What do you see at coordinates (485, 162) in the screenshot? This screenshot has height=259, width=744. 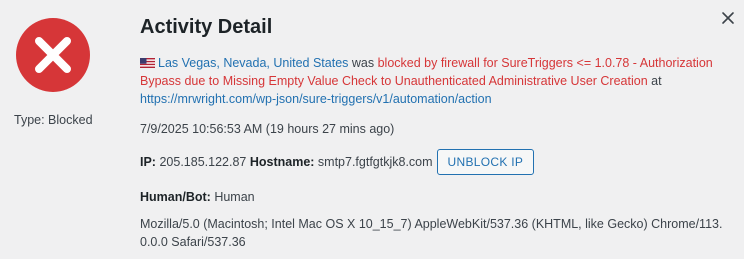 I see `unblock-ip-button: UNBLOCK IP` at bounding box center [485, 162].